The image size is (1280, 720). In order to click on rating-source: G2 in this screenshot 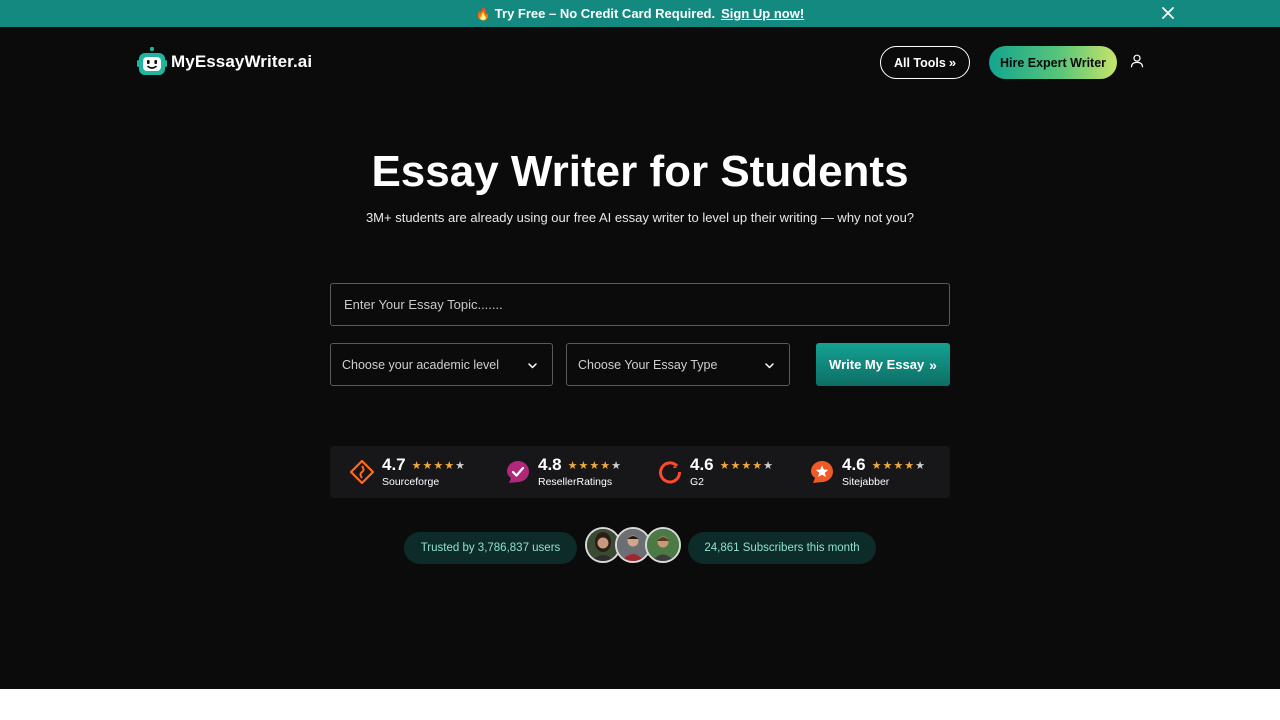, I will do `click(697, 482)`.